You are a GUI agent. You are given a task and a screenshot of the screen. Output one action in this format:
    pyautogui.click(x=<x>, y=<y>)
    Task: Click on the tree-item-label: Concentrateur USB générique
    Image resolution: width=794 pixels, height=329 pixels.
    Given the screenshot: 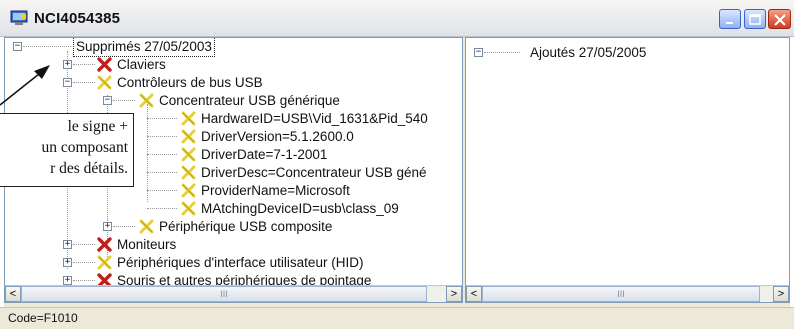 What is the action you would take?
    pyautogui.click(x=249, y=100)
    